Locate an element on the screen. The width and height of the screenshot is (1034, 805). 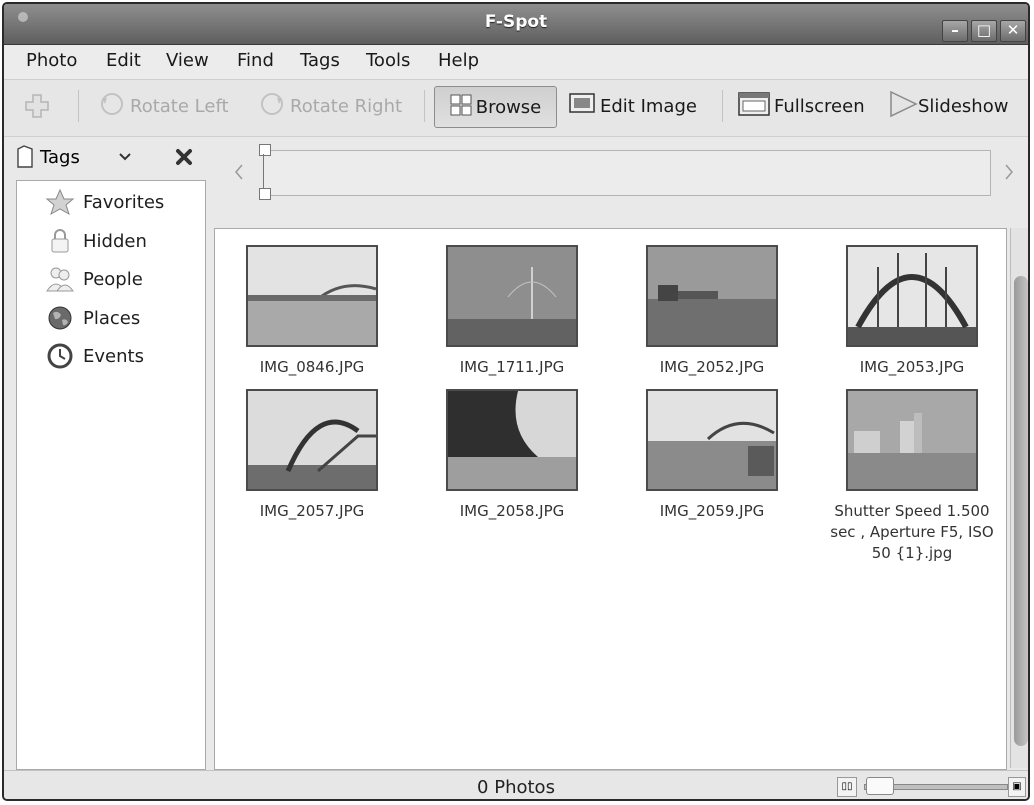
slideshow-label: Slideshow is located at coordinates (963, 106).